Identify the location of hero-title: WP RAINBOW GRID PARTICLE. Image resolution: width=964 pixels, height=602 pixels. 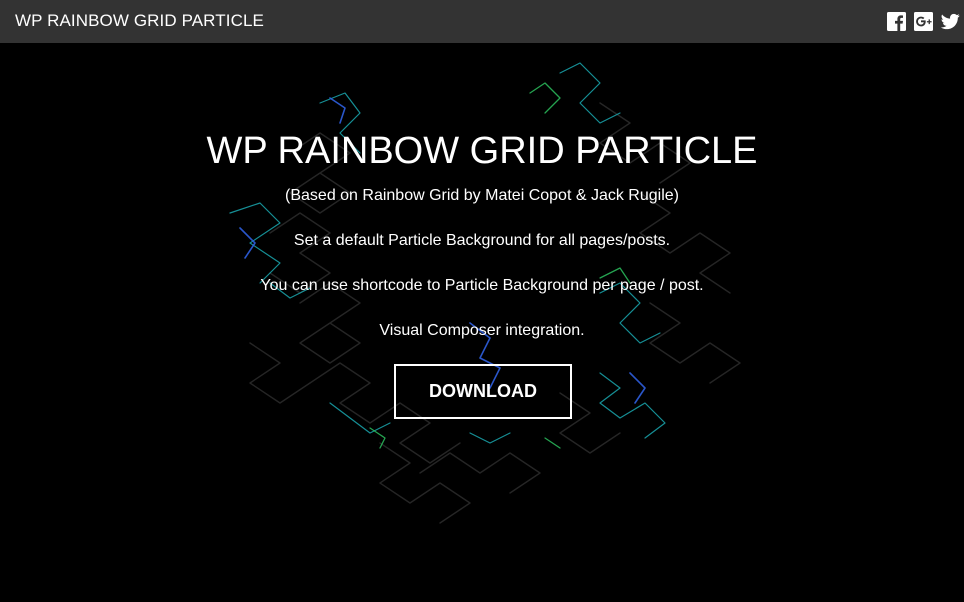
(482, 151).